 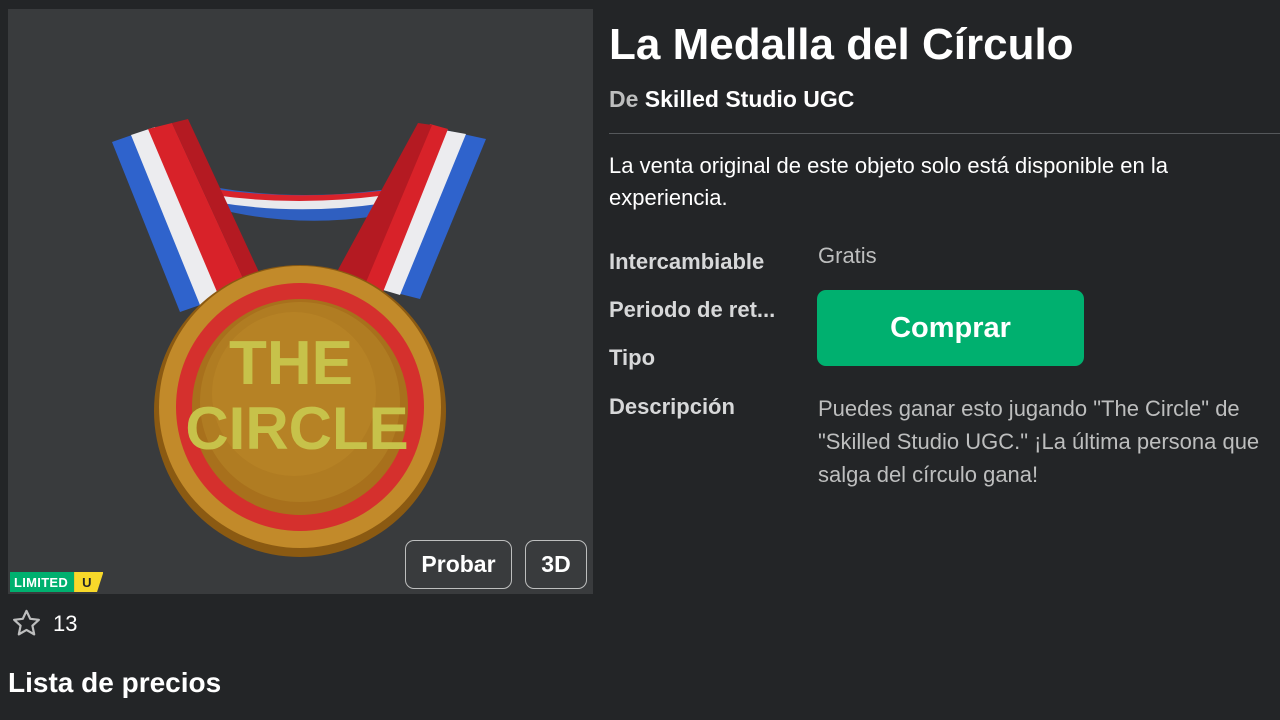 What do you see at coordinates (296, 428) in the screenshot?
I see `medal-text-circle: CIRCLE` at bounding box center [296, 428].